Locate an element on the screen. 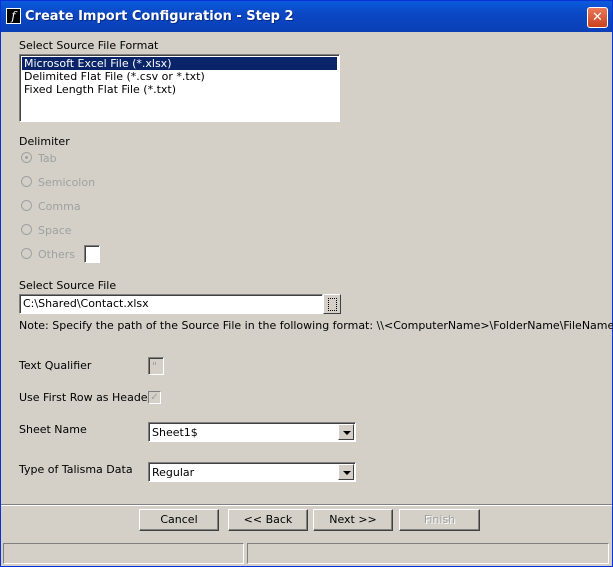 The width and height of the screenshot is (613, 567). browse-button is located at coordinates (332, 304).